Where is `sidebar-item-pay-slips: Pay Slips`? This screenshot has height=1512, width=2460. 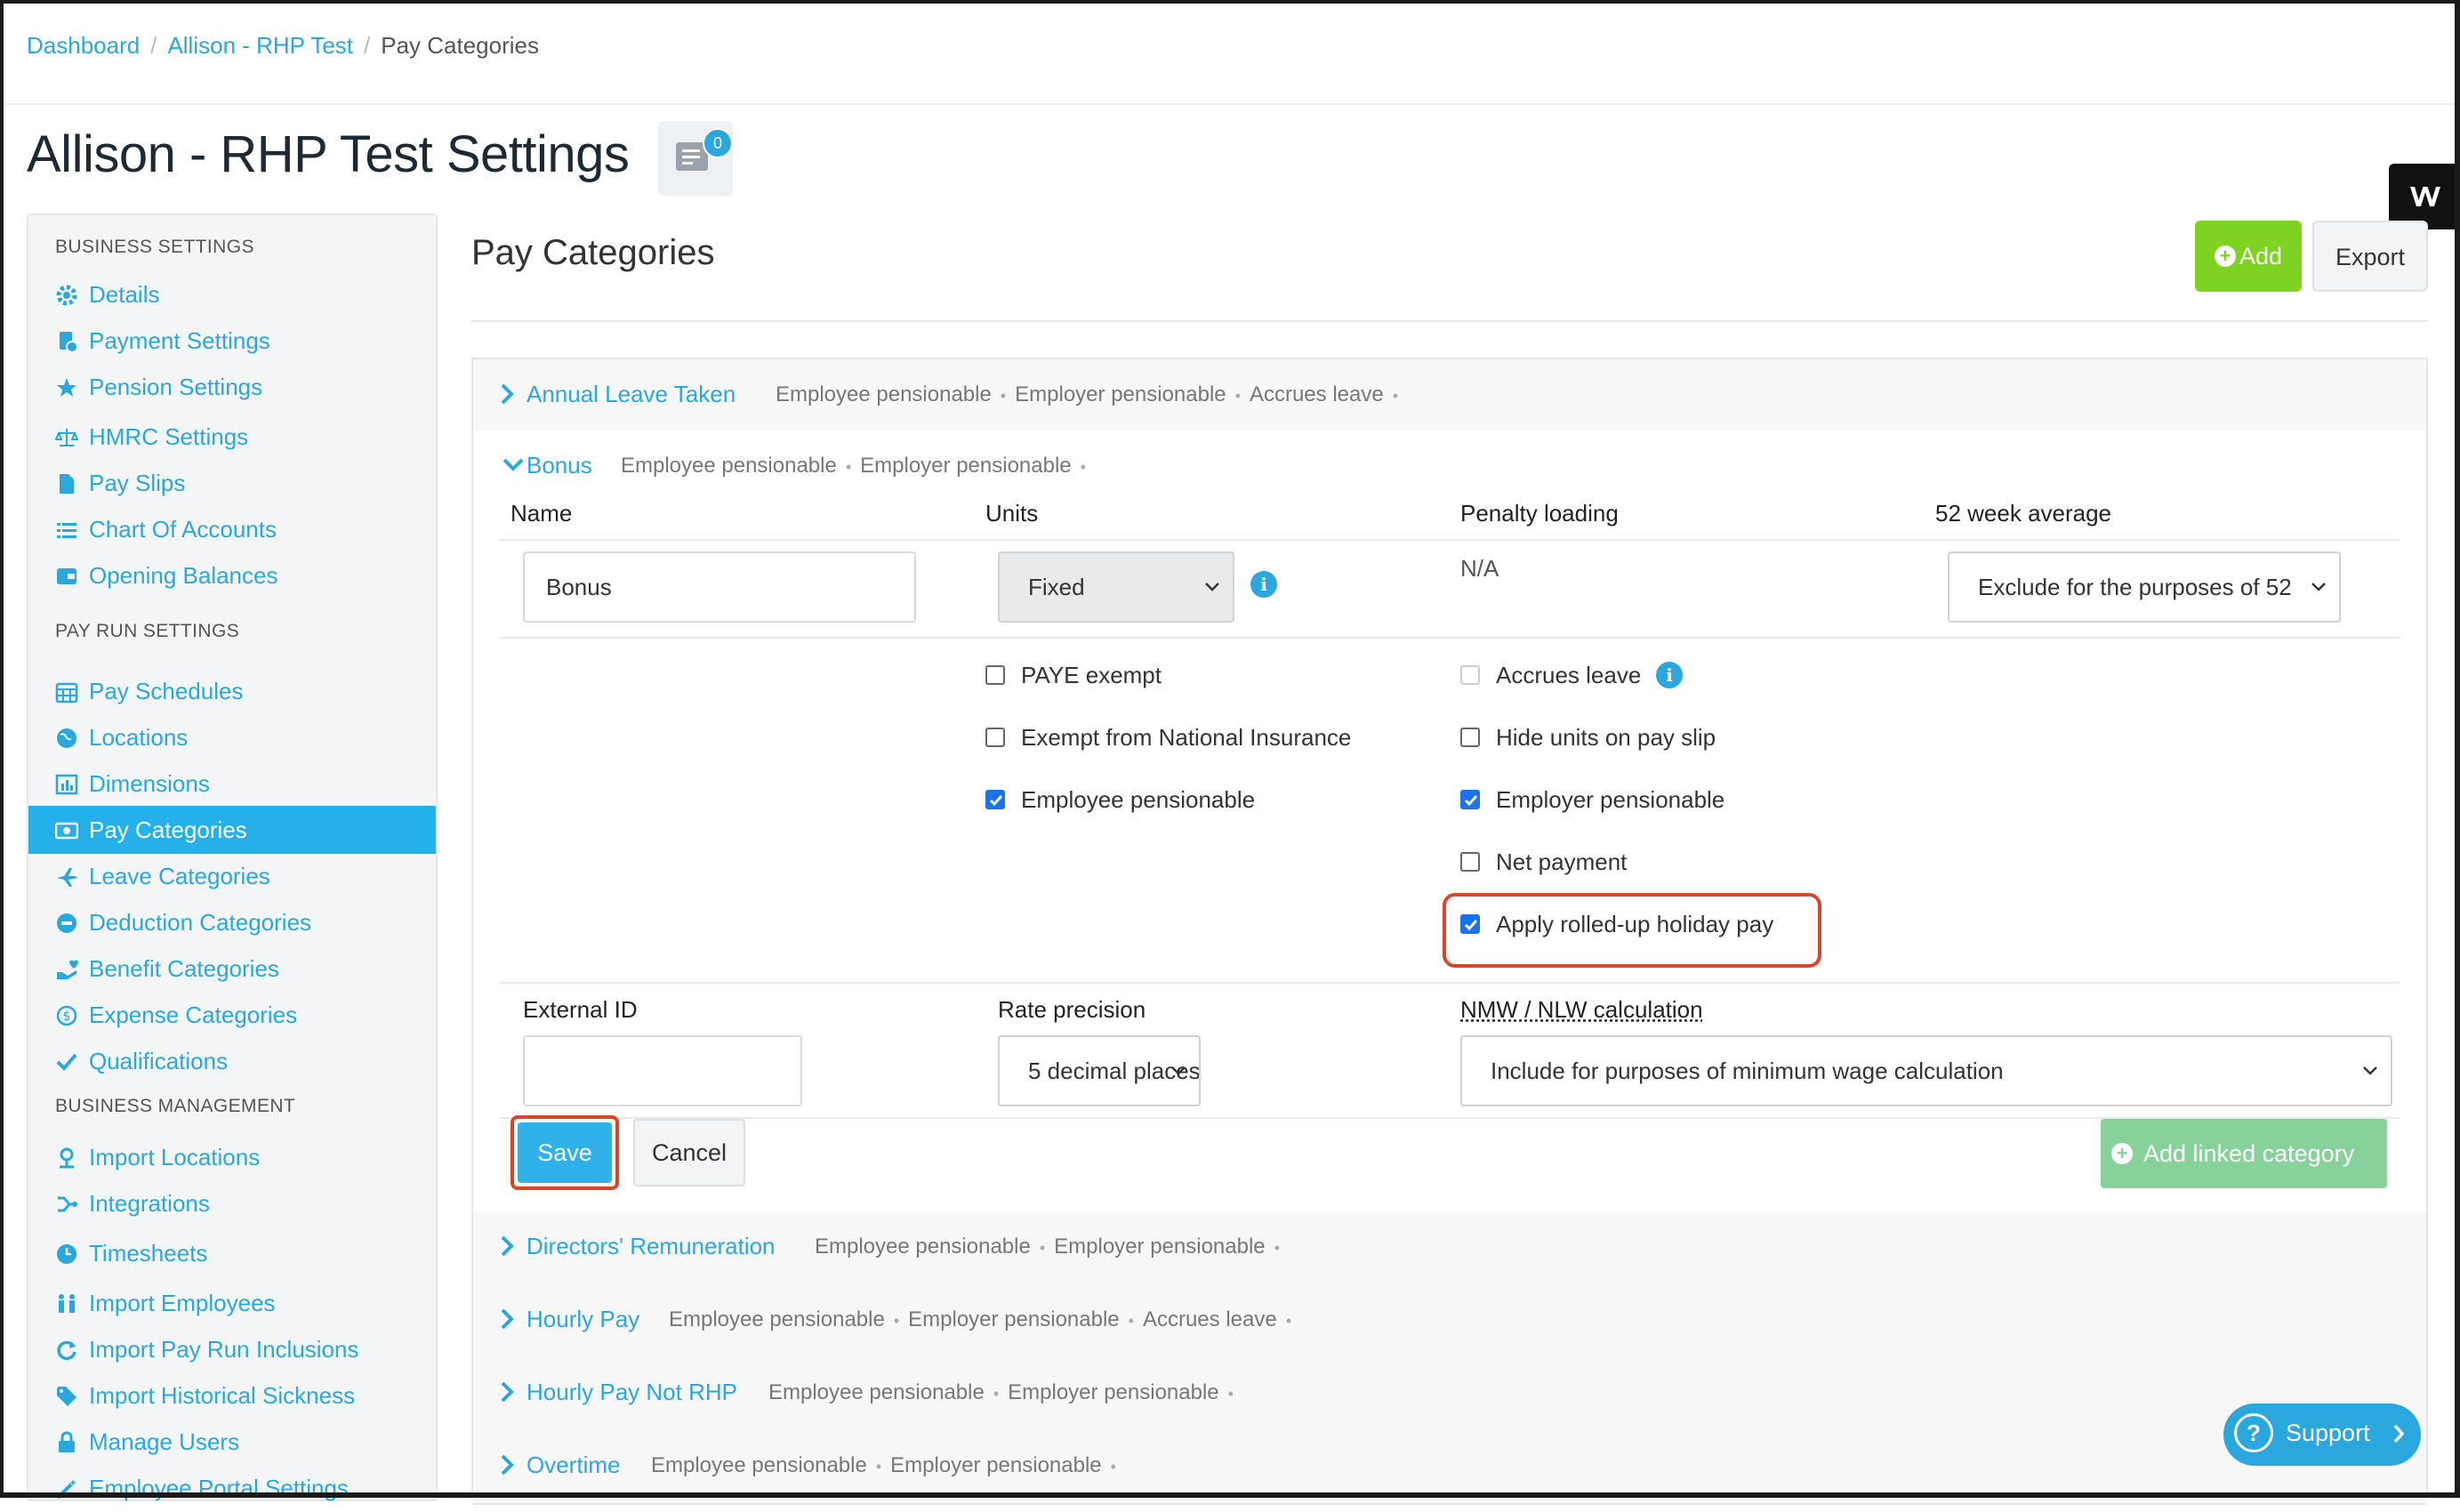
sidebar-item-pay-slips: Pay Slips is located at coordinates (232, 483).